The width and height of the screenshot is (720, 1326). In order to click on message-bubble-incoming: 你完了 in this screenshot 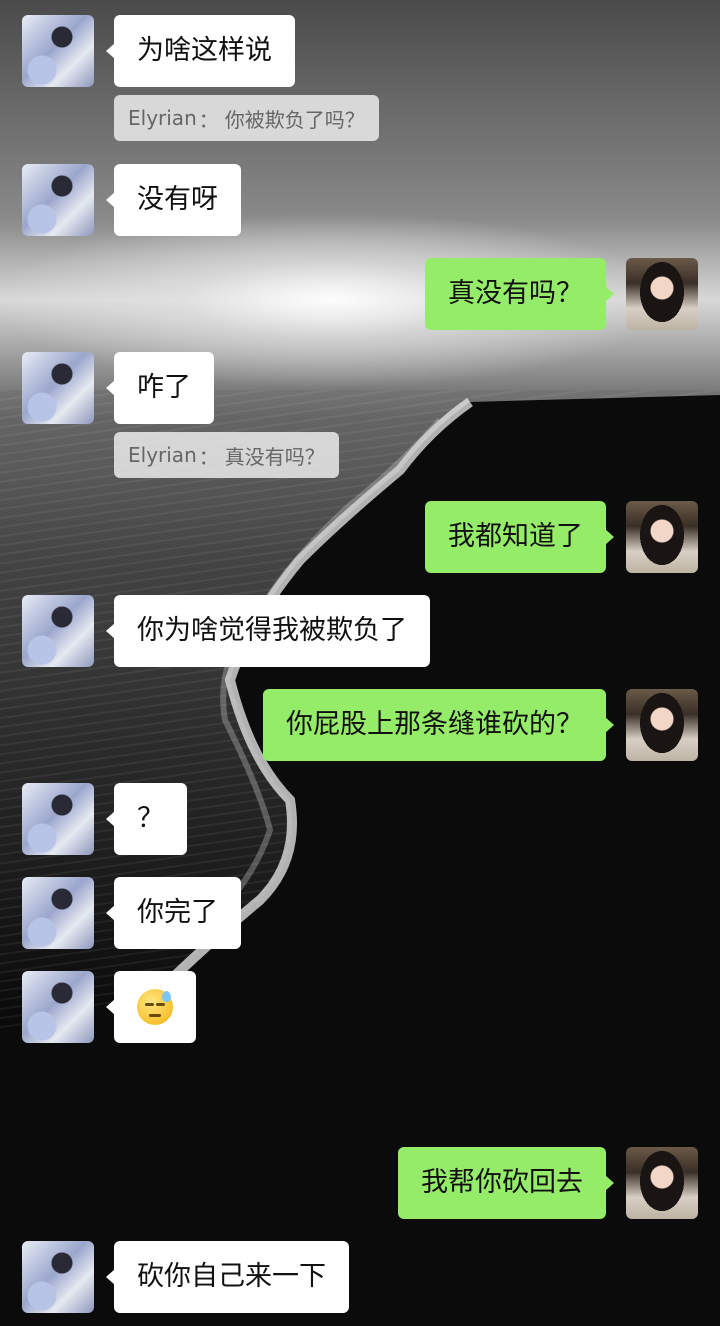, I will do `click(173, 913)`.